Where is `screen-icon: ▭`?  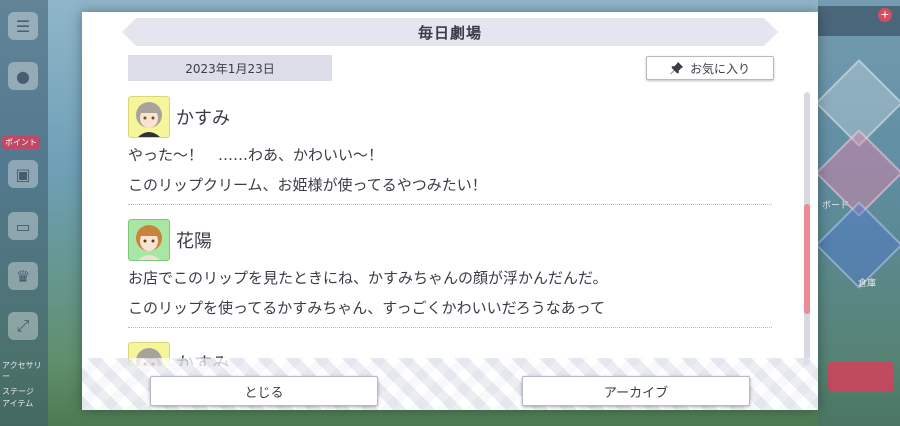 screen-icon: ▭ is located at coordinates (23, 226).